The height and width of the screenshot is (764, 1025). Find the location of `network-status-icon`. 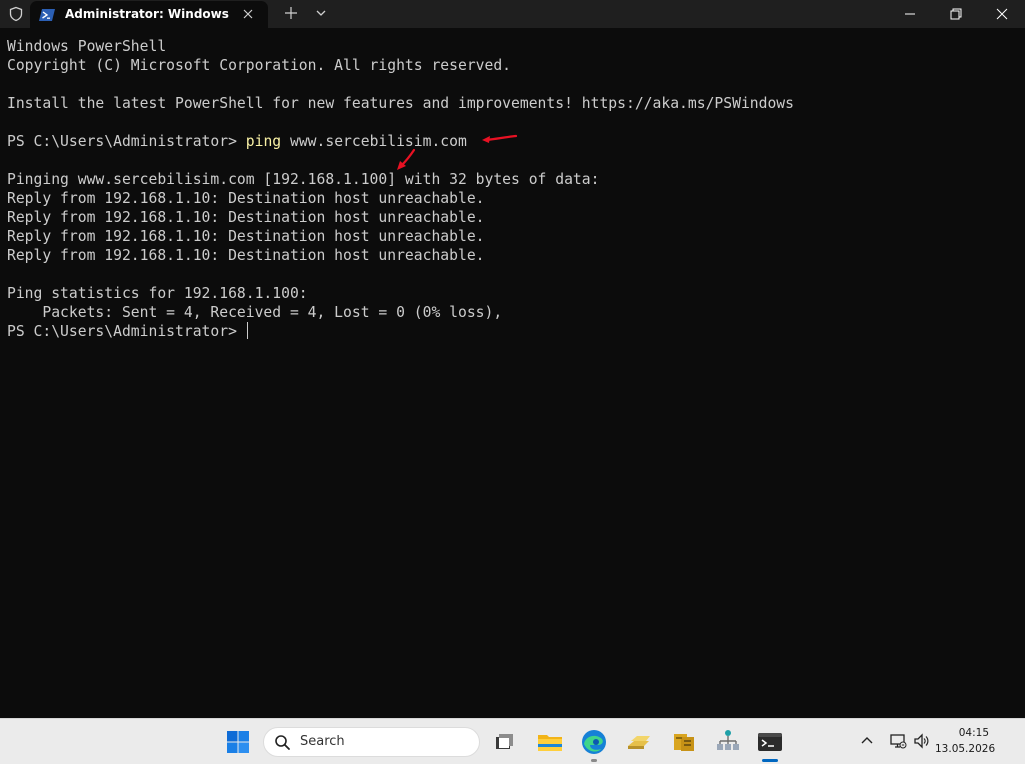

network-status-icon is located at coordinates (898, 741).